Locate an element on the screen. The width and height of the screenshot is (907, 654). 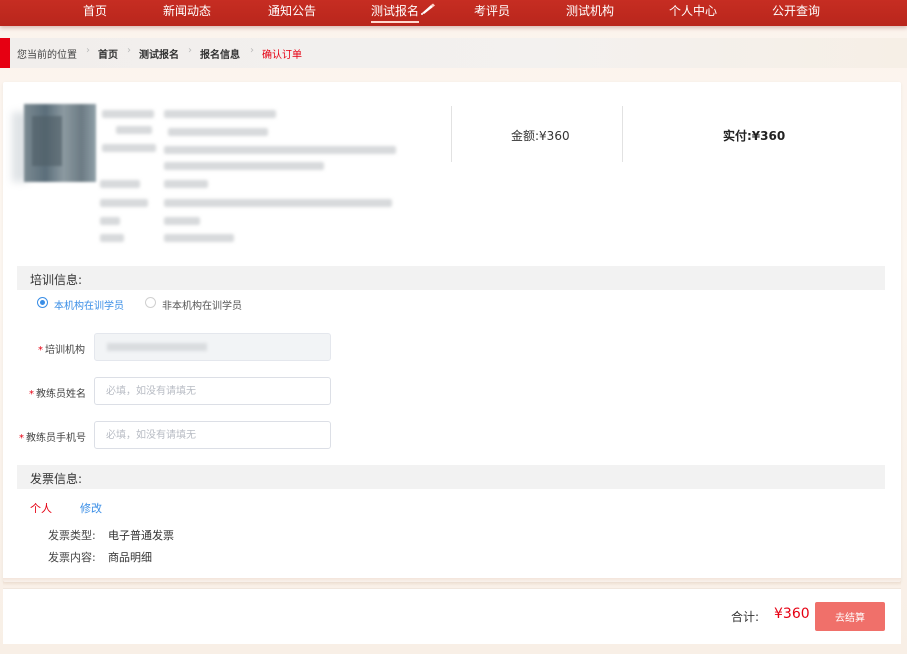
coach-phone-label-text: 教练员手机号 is located at coordinates (56, 438).